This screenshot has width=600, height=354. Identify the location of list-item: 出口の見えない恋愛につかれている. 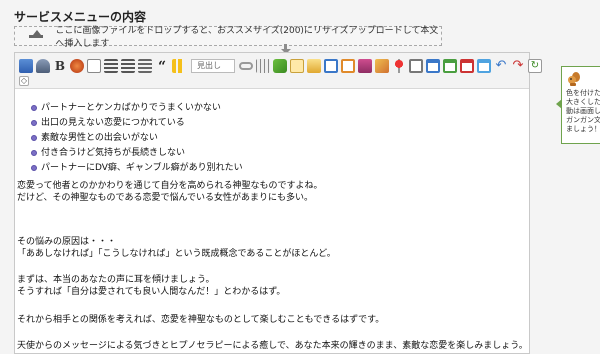
(137, 122).